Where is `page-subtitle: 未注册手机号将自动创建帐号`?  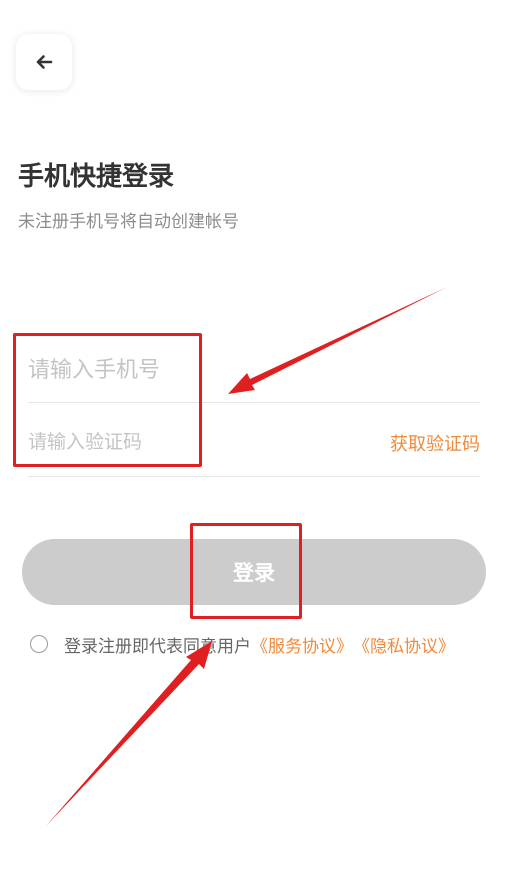 page-subtitle: 未注册手机号将自动创建帐号 is located at coordinates (128, 222).